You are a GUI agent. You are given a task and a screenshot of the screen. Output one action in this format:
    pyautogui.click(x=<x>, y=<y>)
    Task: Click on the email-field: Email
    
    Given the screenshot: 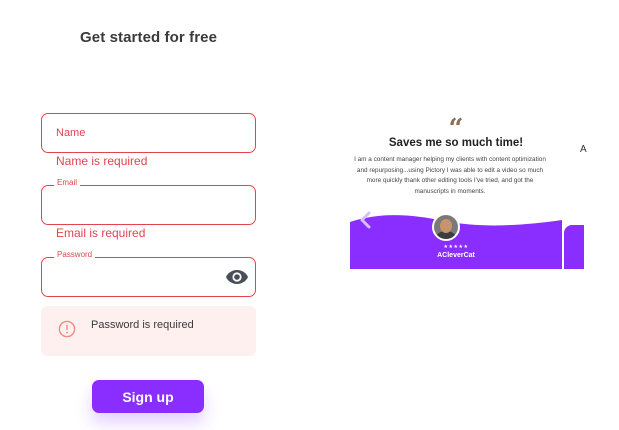 What is the action you would take?
    pyautogui.click(x=148, y=201)
    